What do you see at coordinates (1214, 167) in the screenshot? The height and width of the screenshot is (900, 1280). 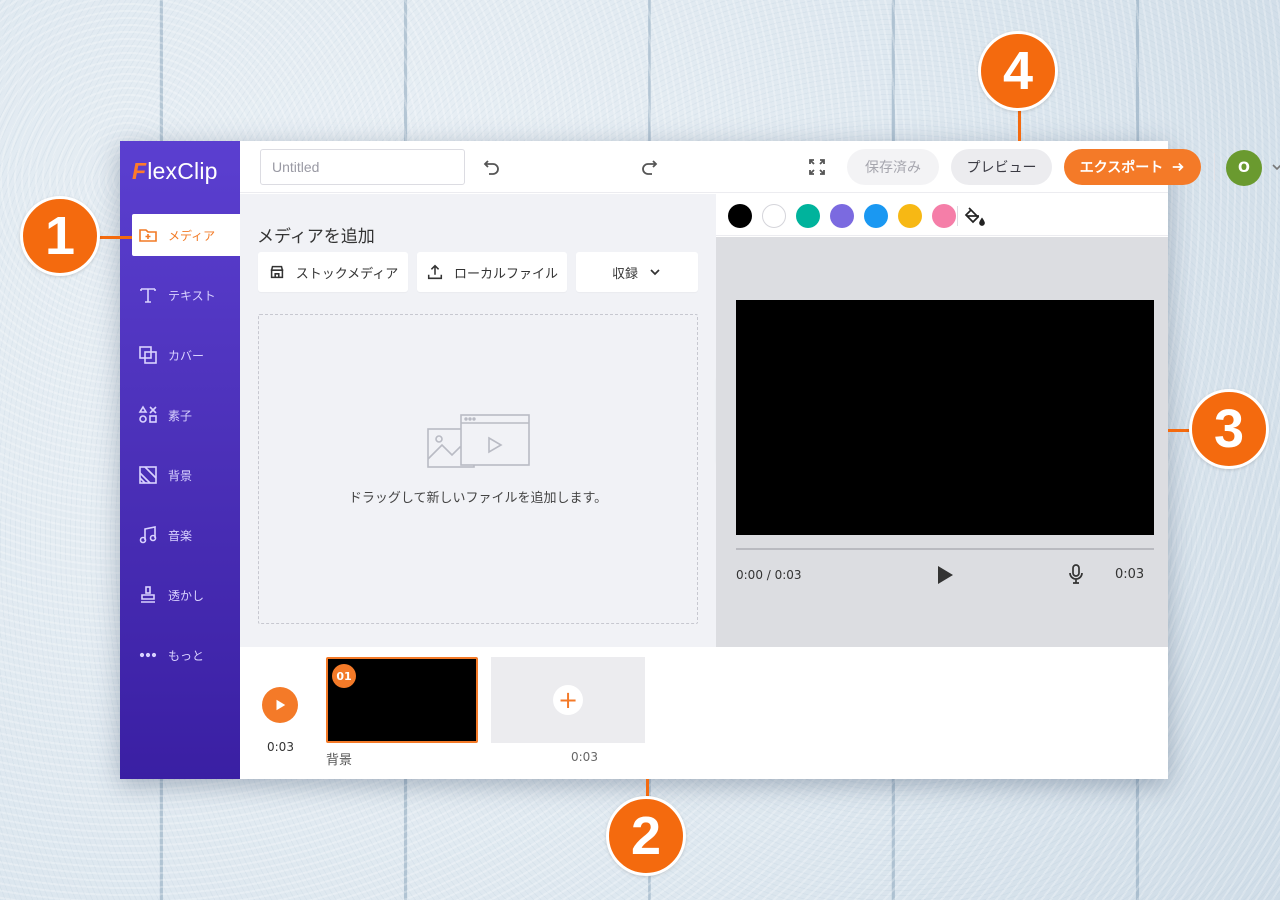 I see `toolbar-divider` at bounding box center [1214, 167].